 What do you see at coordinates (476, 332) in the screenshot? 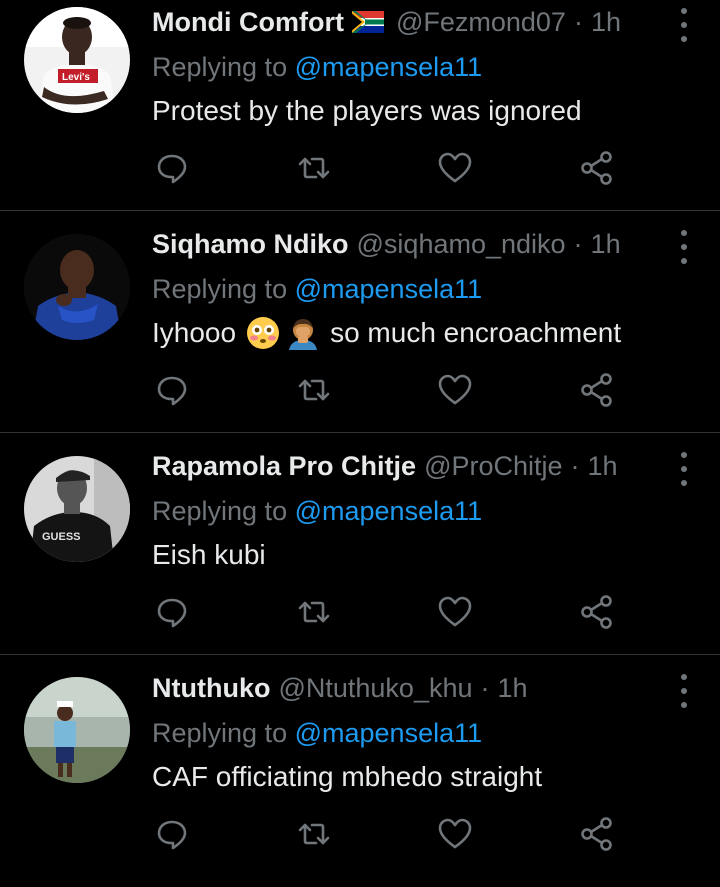
I see `tweet-text-after: so much encroachment` at bounding box center [476, 332].